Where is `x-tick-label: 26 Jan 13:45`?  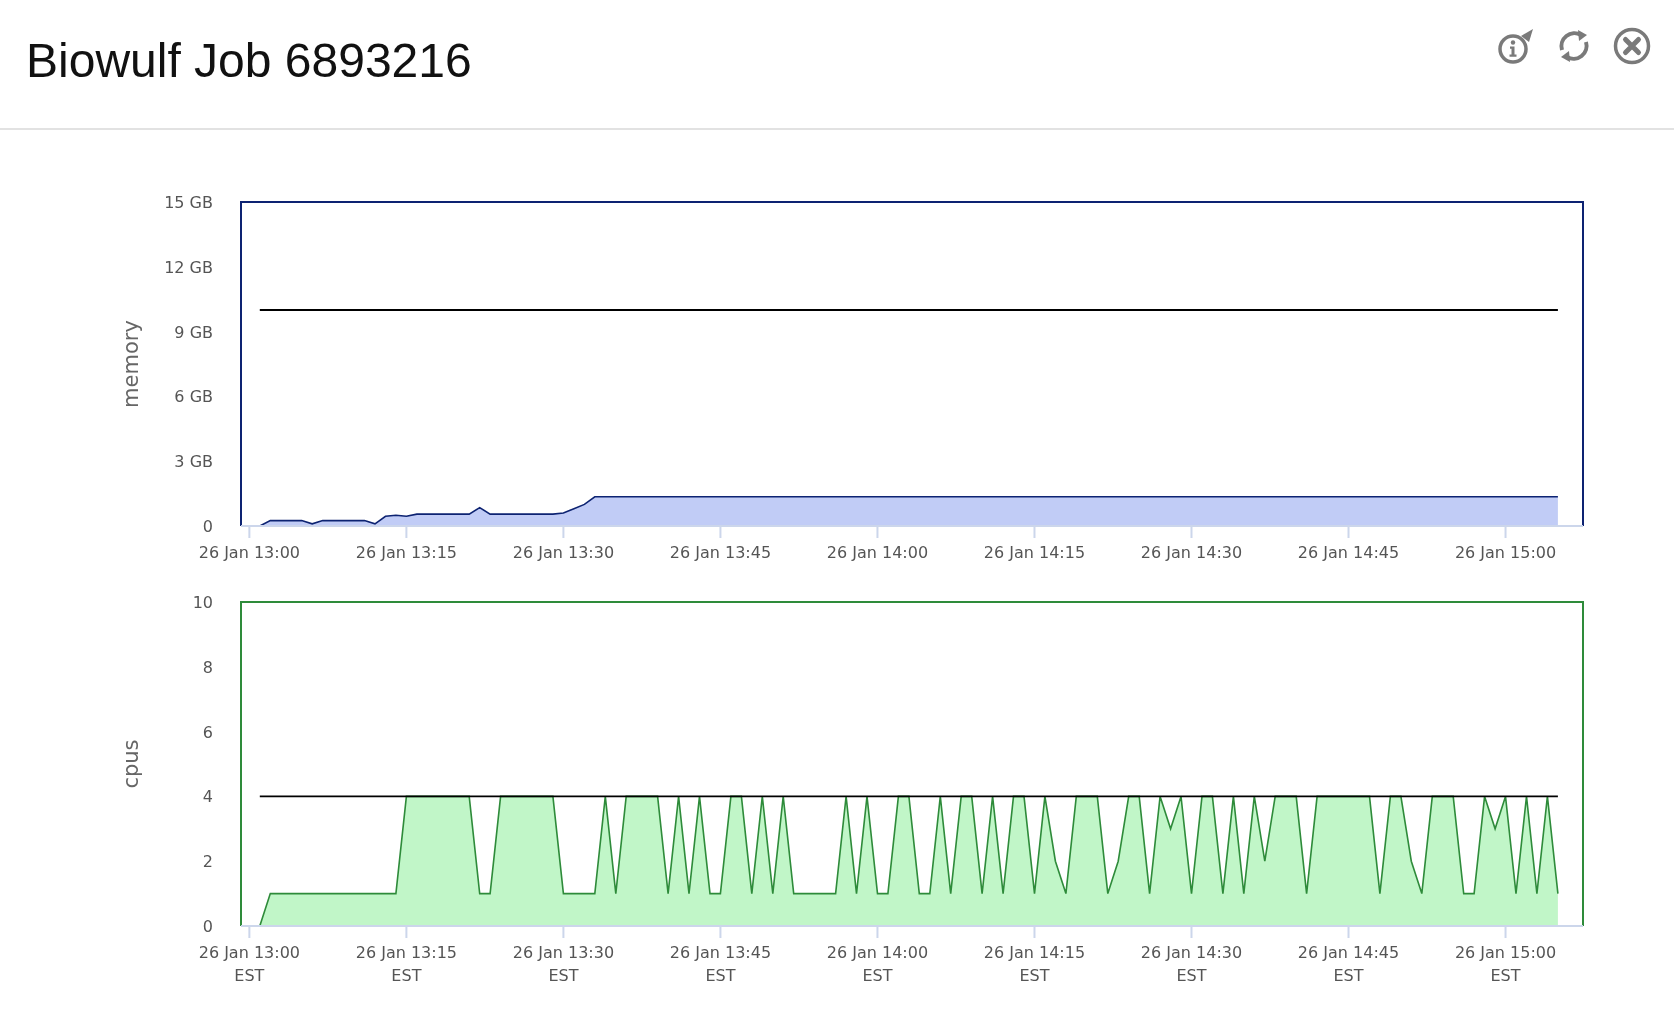
x-tick-label: 26 Jan 13:45 is located at coordinates (720, 552).